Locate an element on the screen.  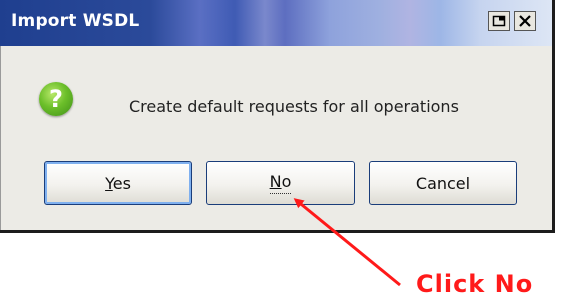
close-button is located at coordinates (525, 21).